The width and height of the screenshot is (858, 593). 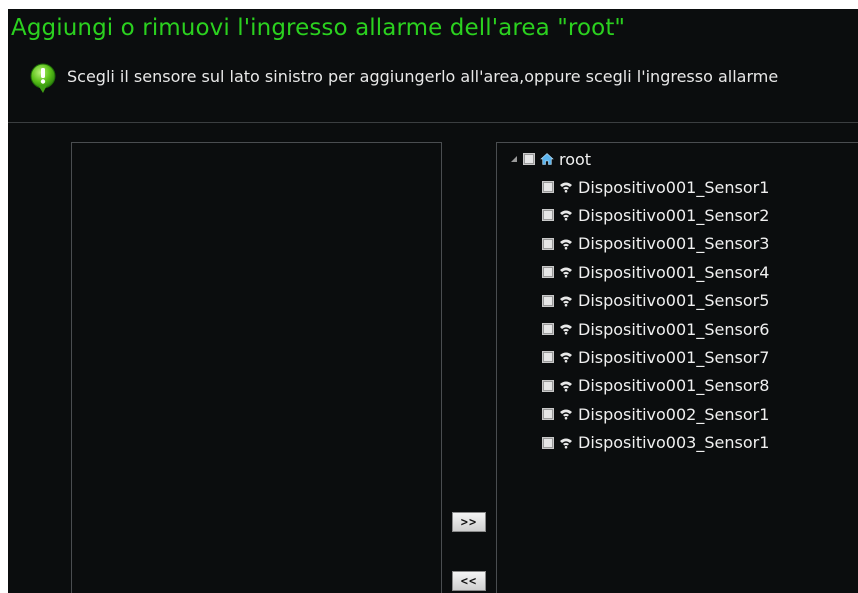 I want to click on tree-node-sensor: Dispositivo002_Sensor1, so click(x=655, y=414).